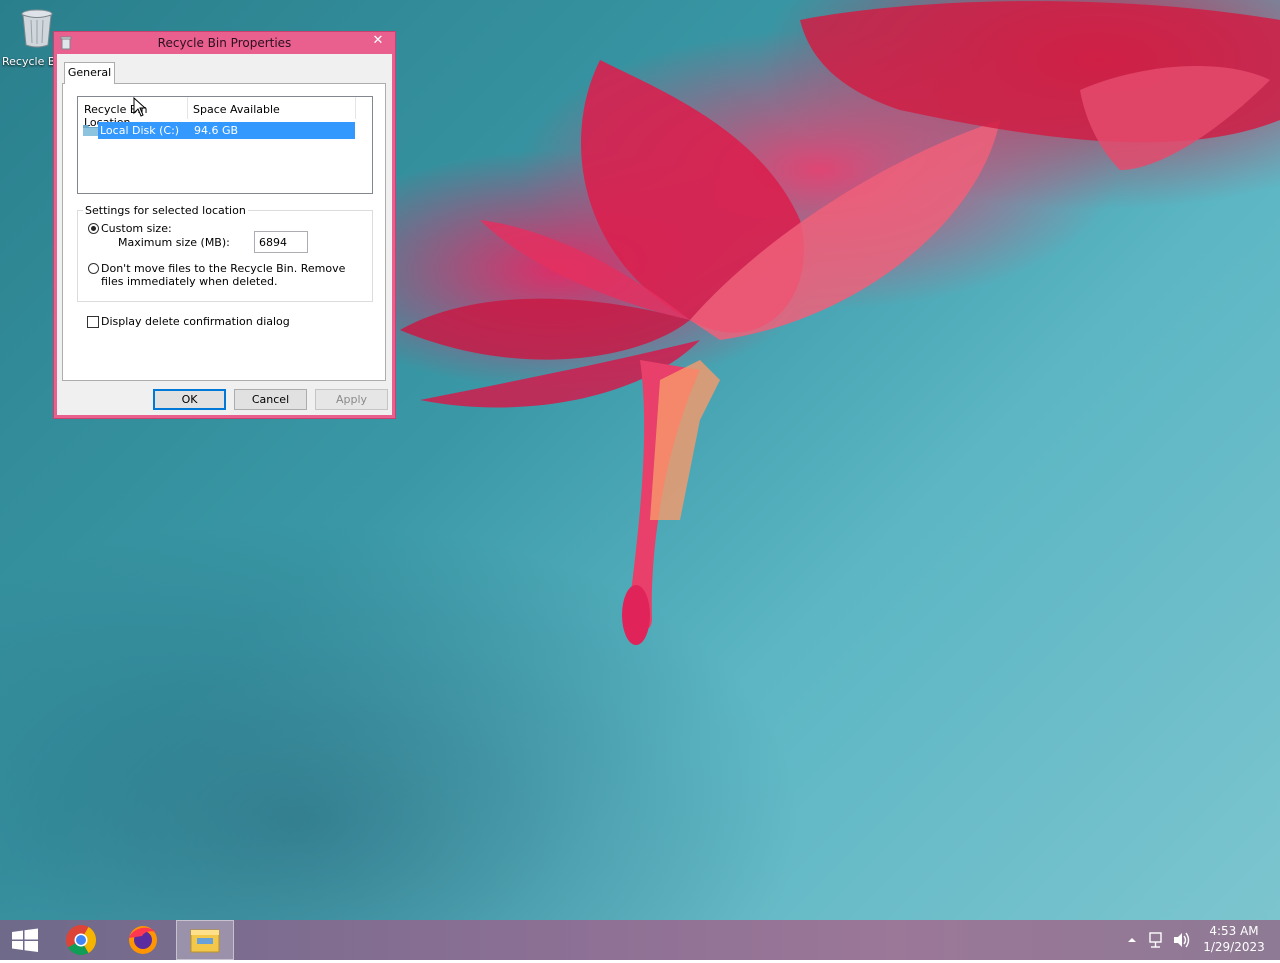 This screenshot has height=963, width=1280. I want to click on delete-confirmation-label: Display delete confirmation dialog, so click(195, 321).